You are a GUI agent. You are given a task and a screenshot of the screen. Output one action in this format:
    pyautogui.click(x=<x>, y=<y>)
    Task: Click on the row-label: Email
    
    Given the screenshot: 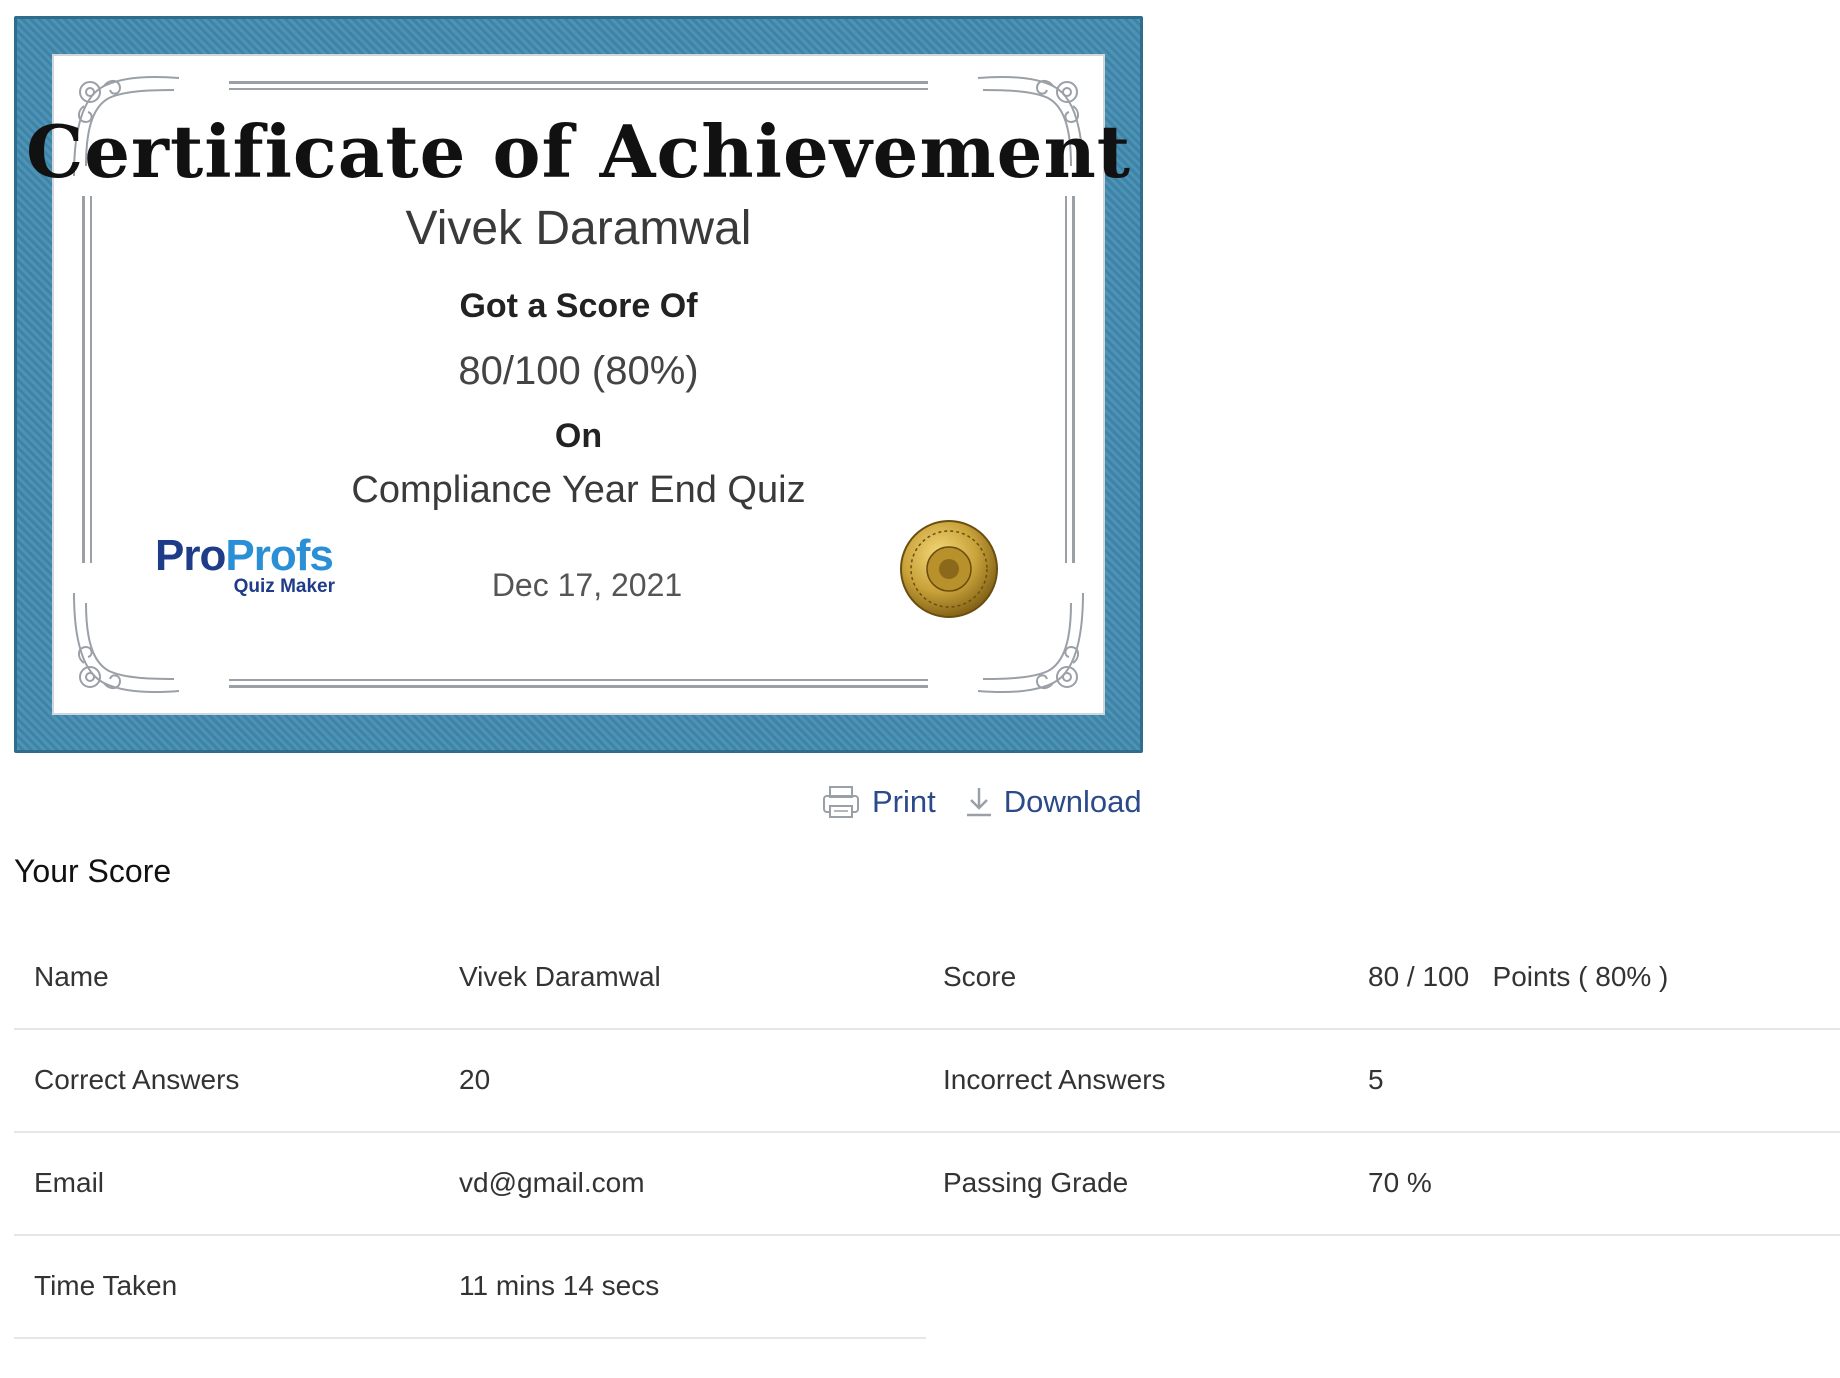 What is the action you would take?
    pyautogui.click(x=69, y=1182)
    